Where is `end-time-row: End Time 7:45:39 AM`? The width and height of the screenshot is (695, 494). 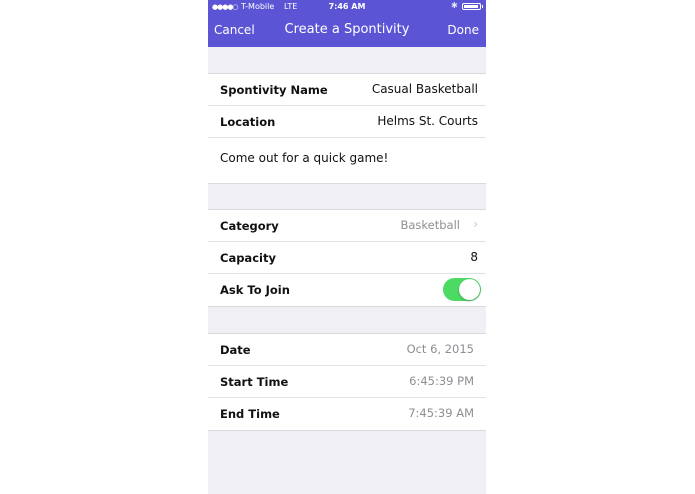 end-time-row: End Time 7:45:39 AM is located at coordinates (347, 414).